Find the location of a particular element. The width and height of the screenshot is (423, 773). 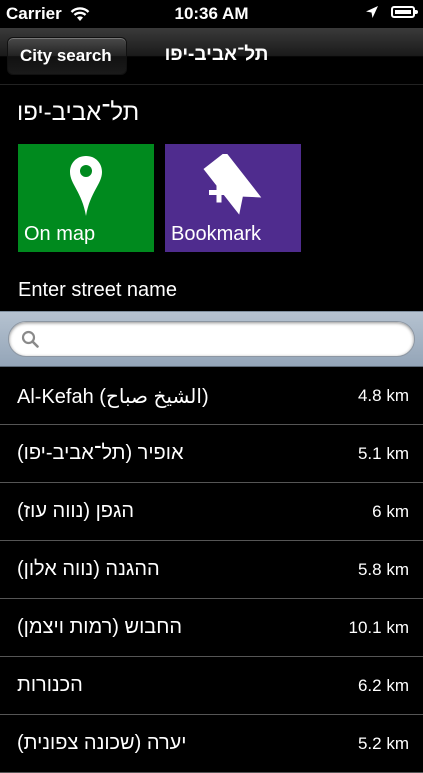

search-icon is located at coordinates (30, 339).